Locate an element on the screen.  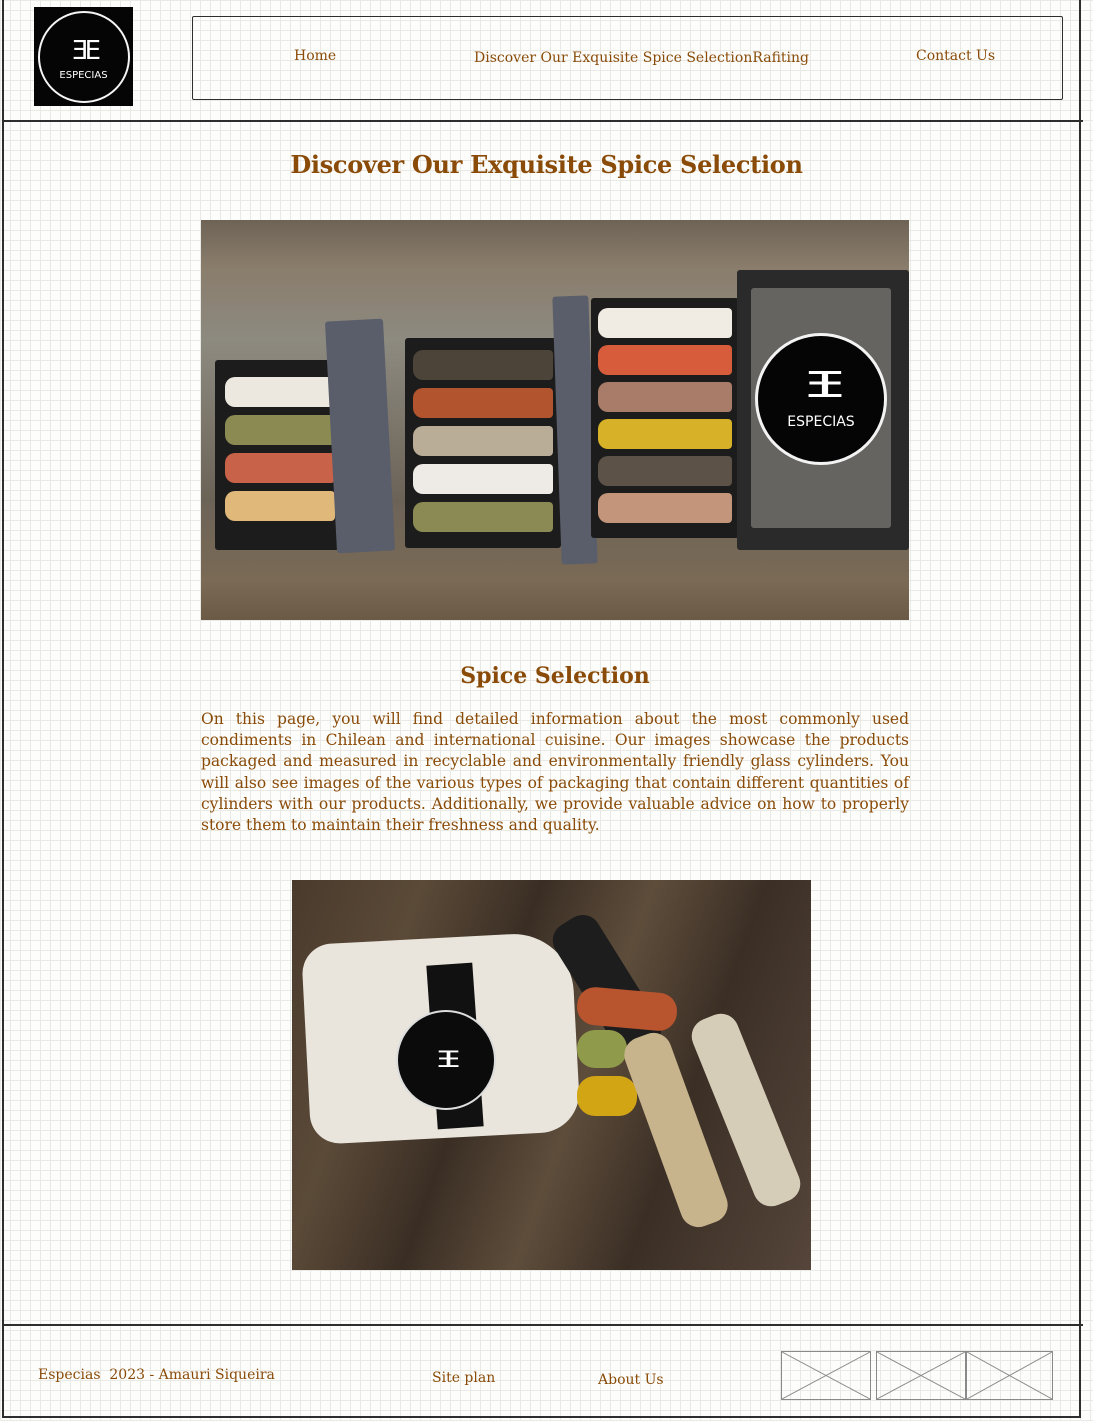
header-divider is located at coordinates (542, 121).